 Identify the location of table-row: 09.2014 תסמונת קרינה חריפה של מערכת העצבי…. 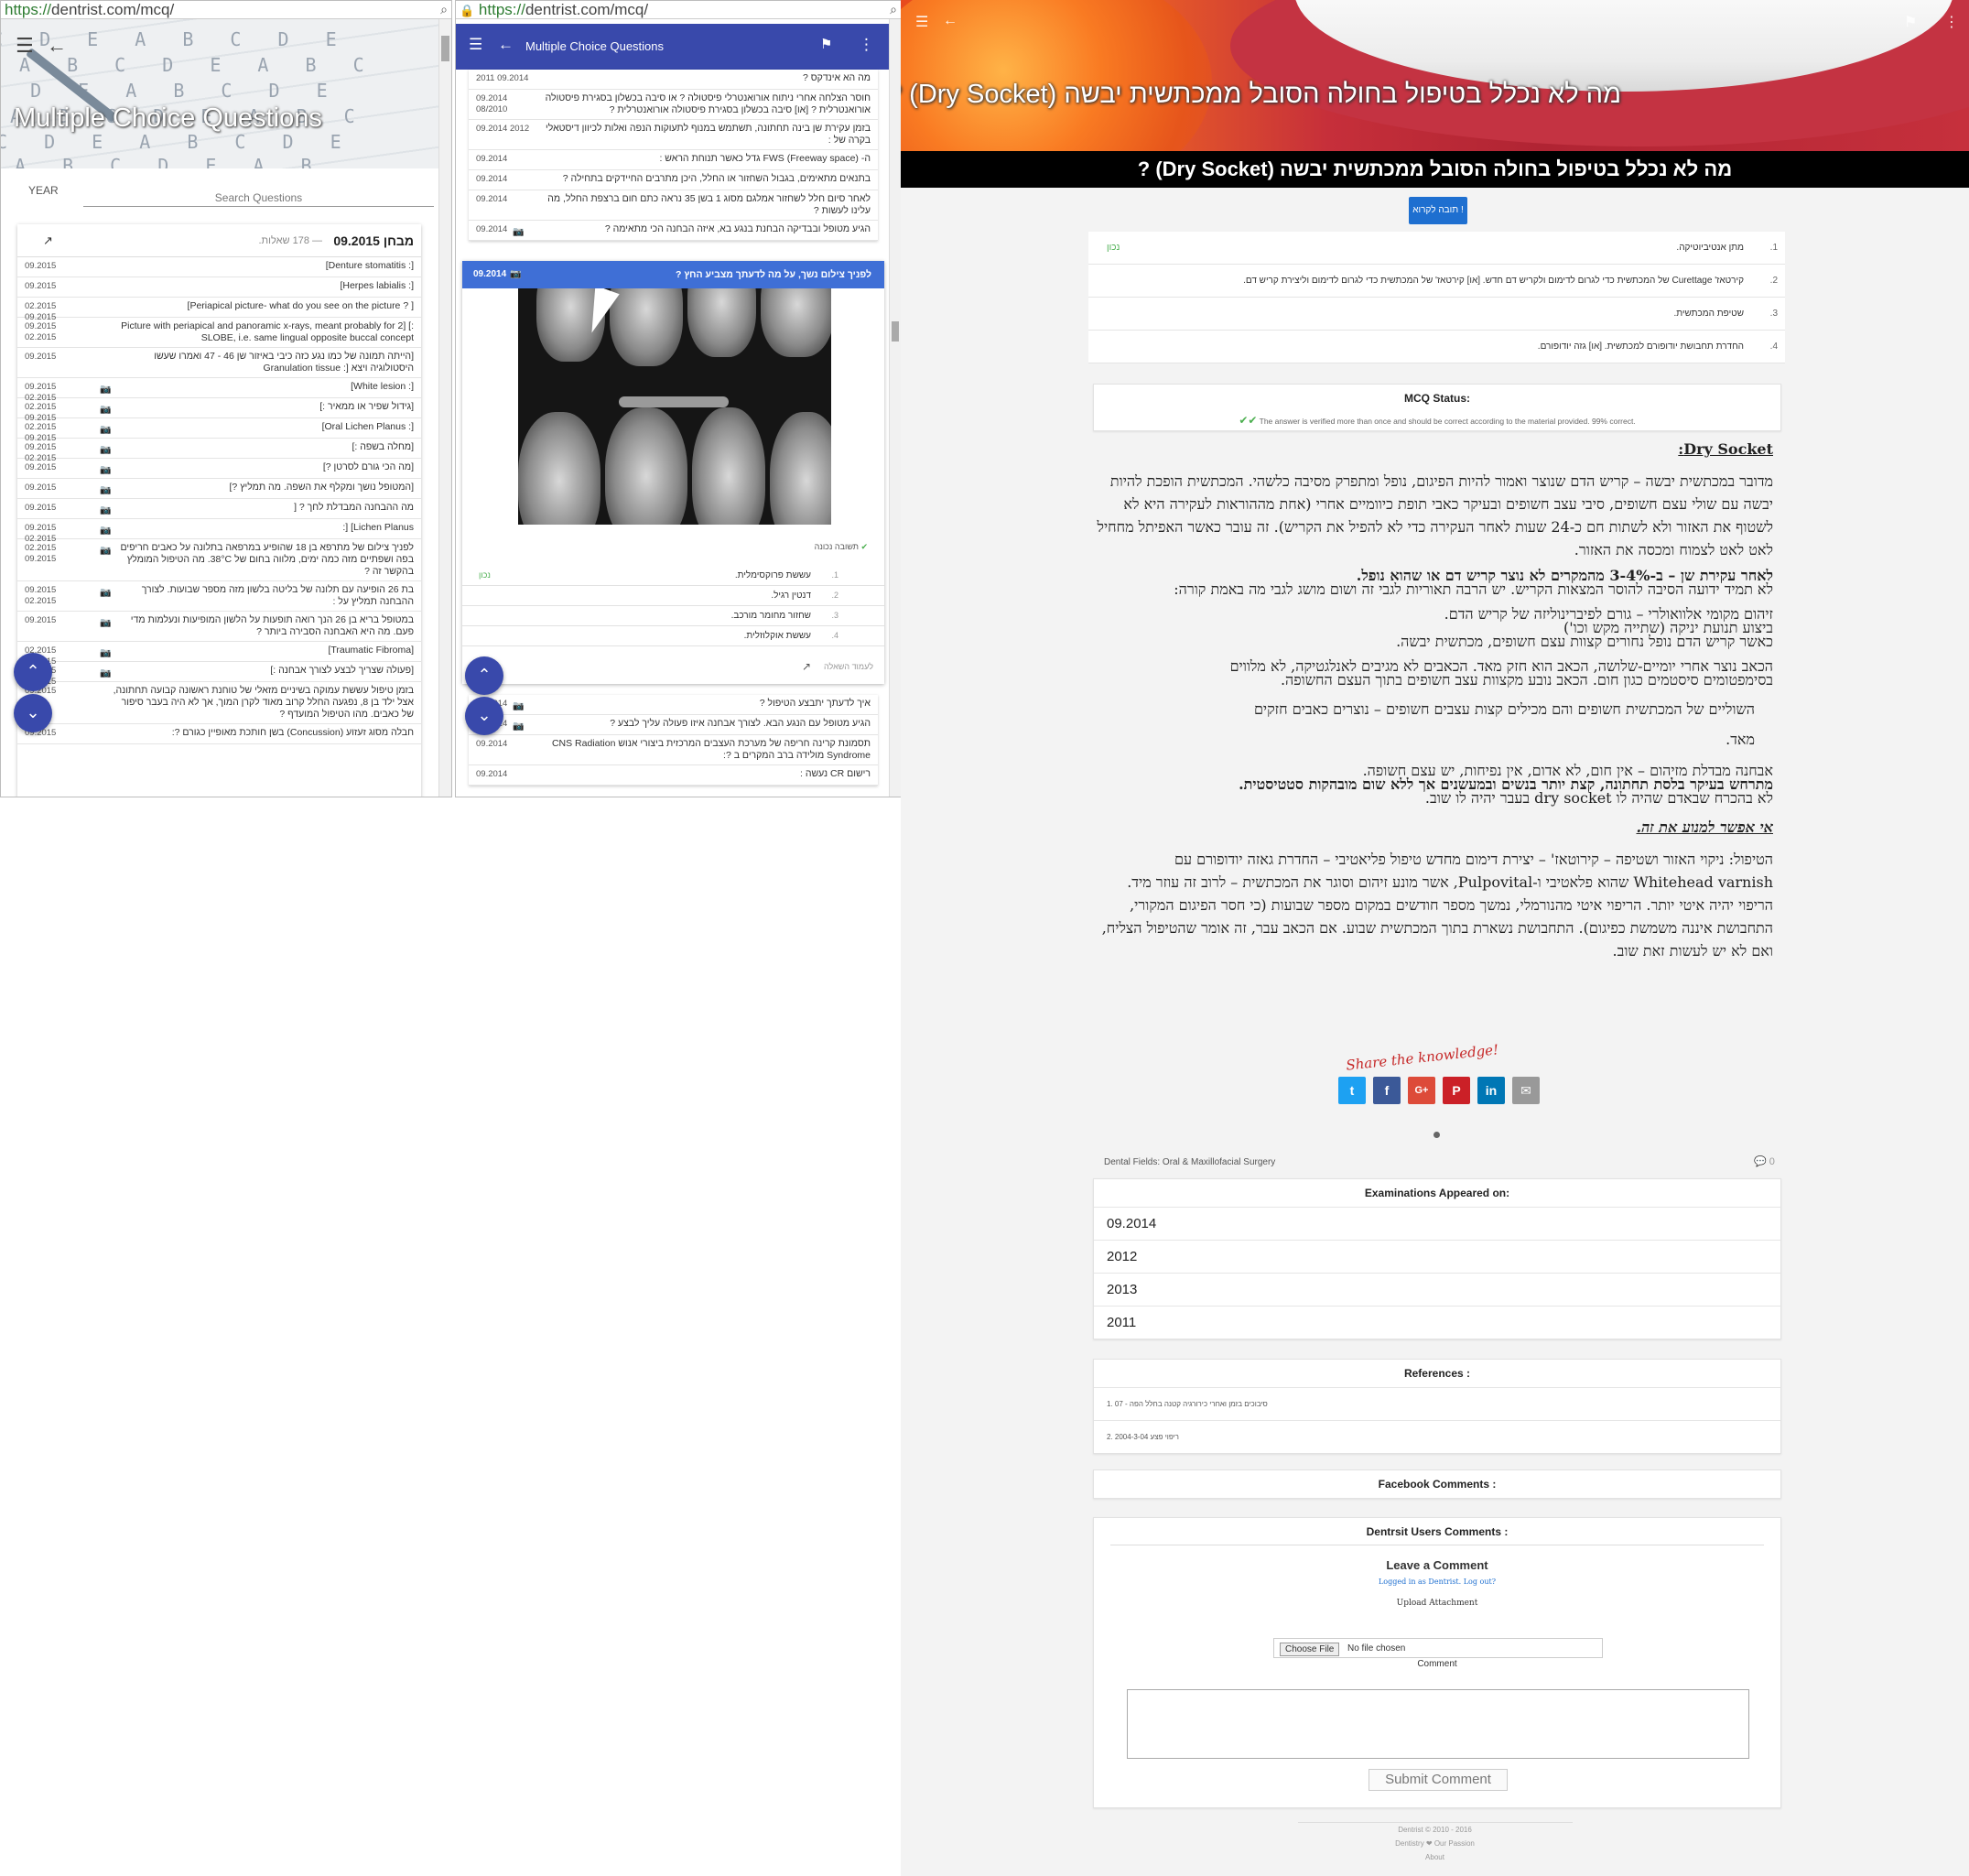
(673, 750).